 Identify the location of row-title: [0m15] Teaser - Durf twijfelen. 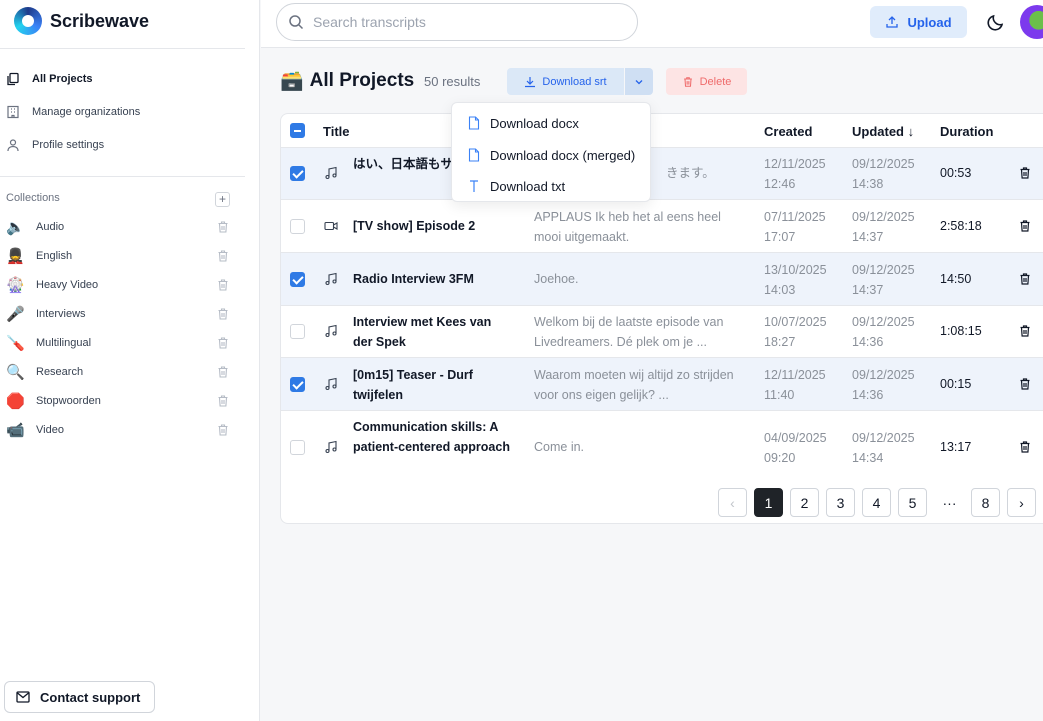
(433, 385).